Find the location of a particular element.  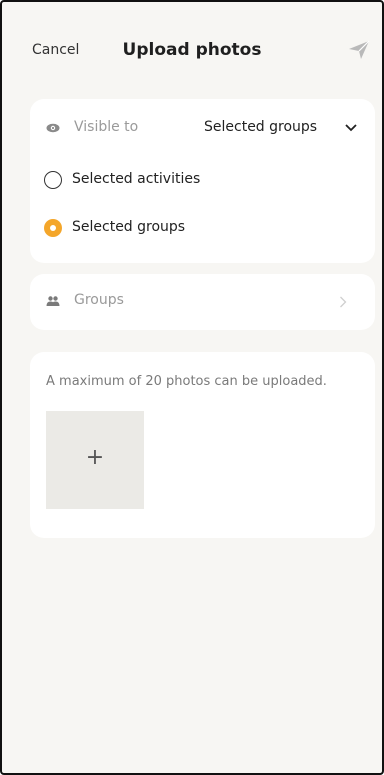

option-selected-groups: Selected groups is located at coordinates (194, 229).